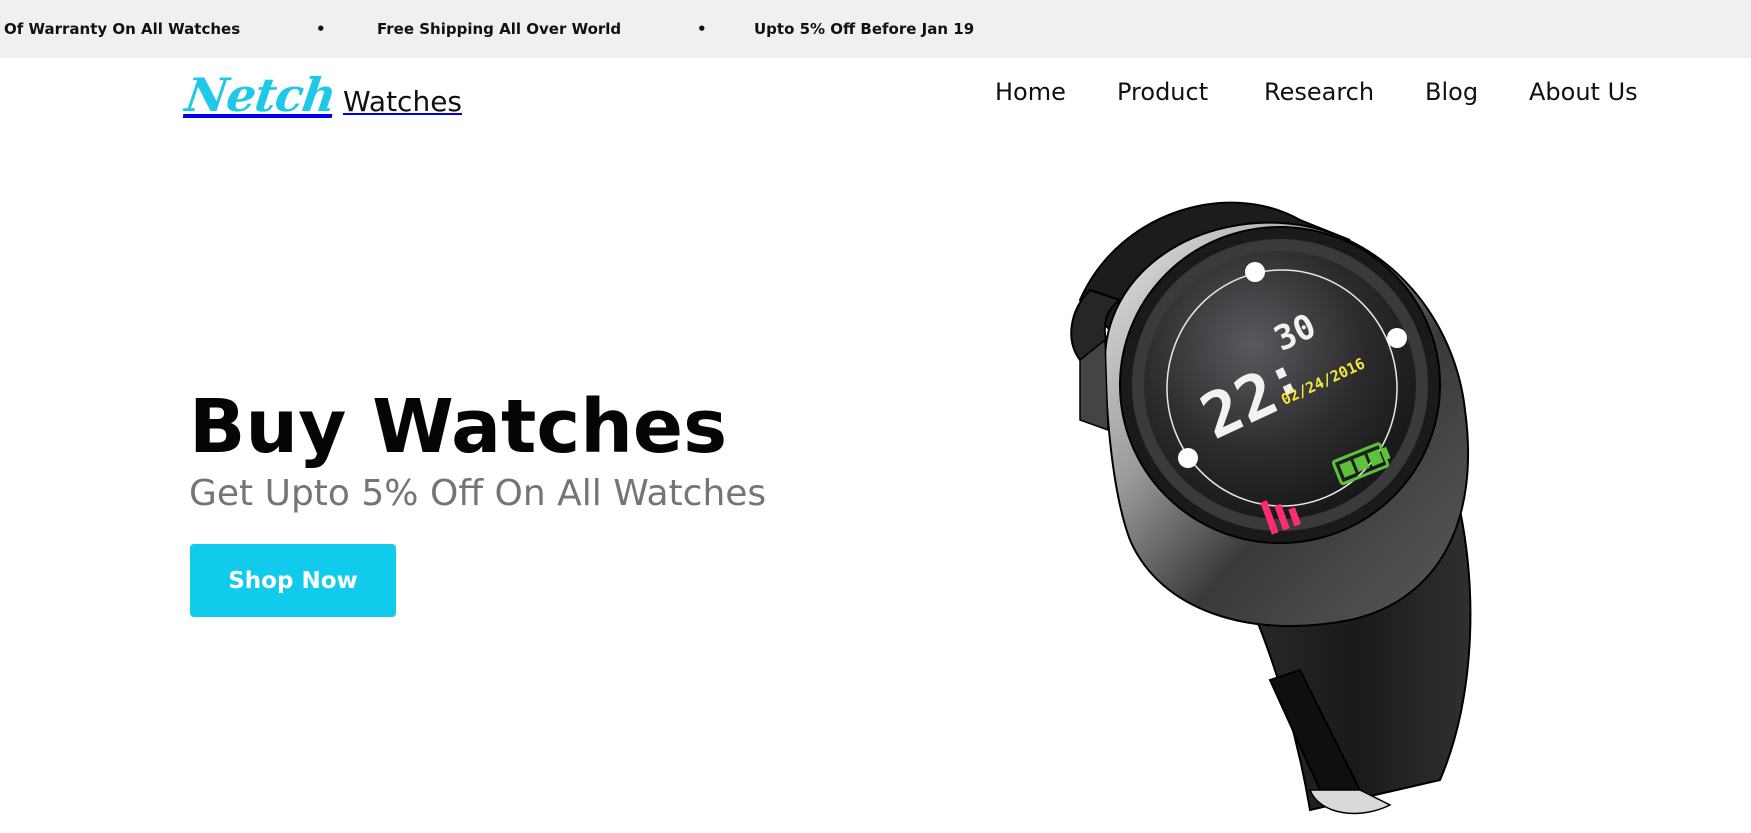  I want to click on shop-now-button: Shop Now, so click(293, 580).